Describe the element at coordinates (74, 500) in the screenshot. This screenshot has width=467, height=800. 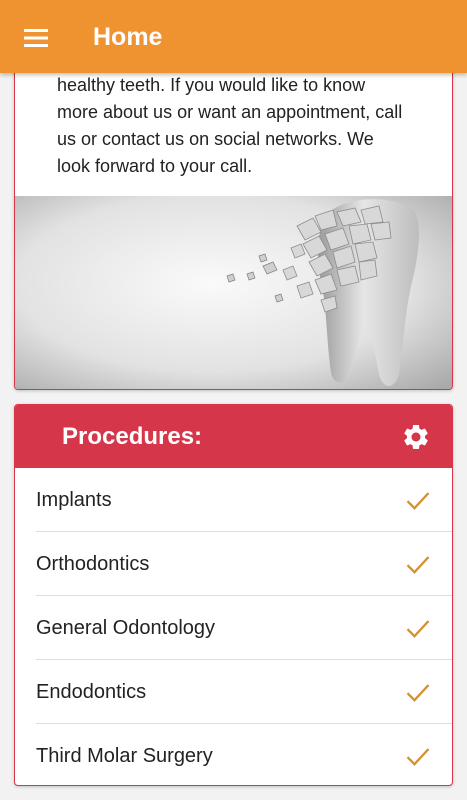
I see `procedure-label: Implants` at that location.